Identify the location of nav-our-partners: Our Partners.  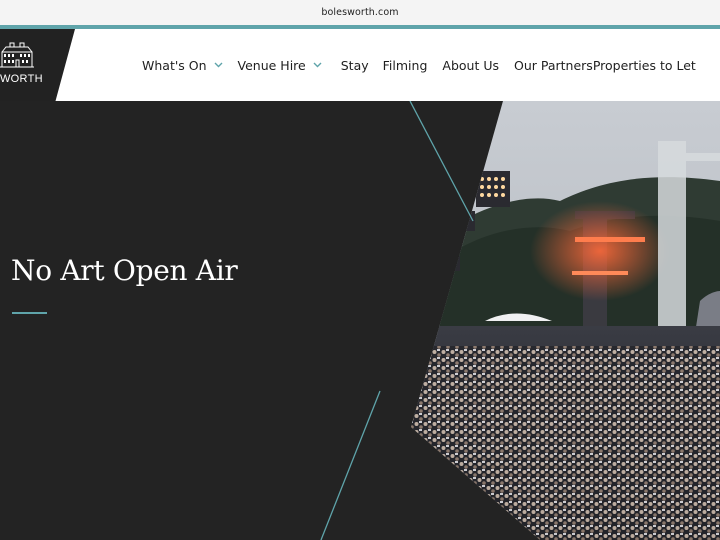
(553, 65).